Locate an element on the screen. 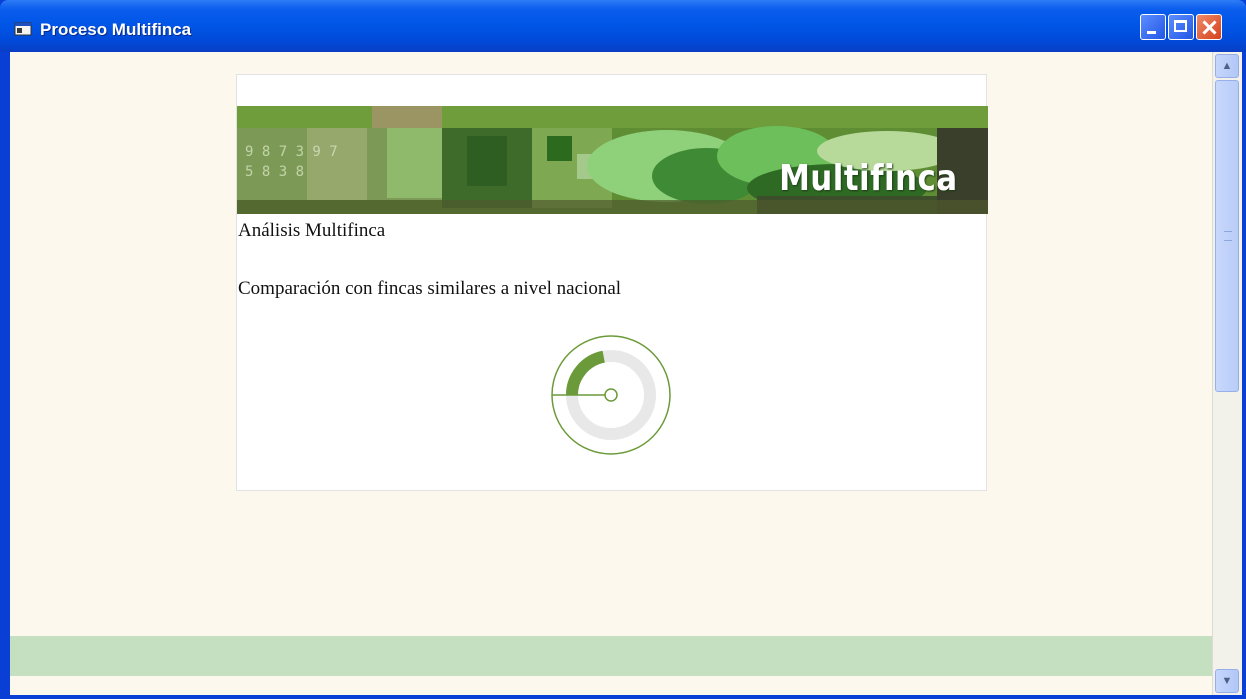 This screenshot has height=699, width=1246. window-title: Proceso Multifinca is located at coordinates (116, 29).